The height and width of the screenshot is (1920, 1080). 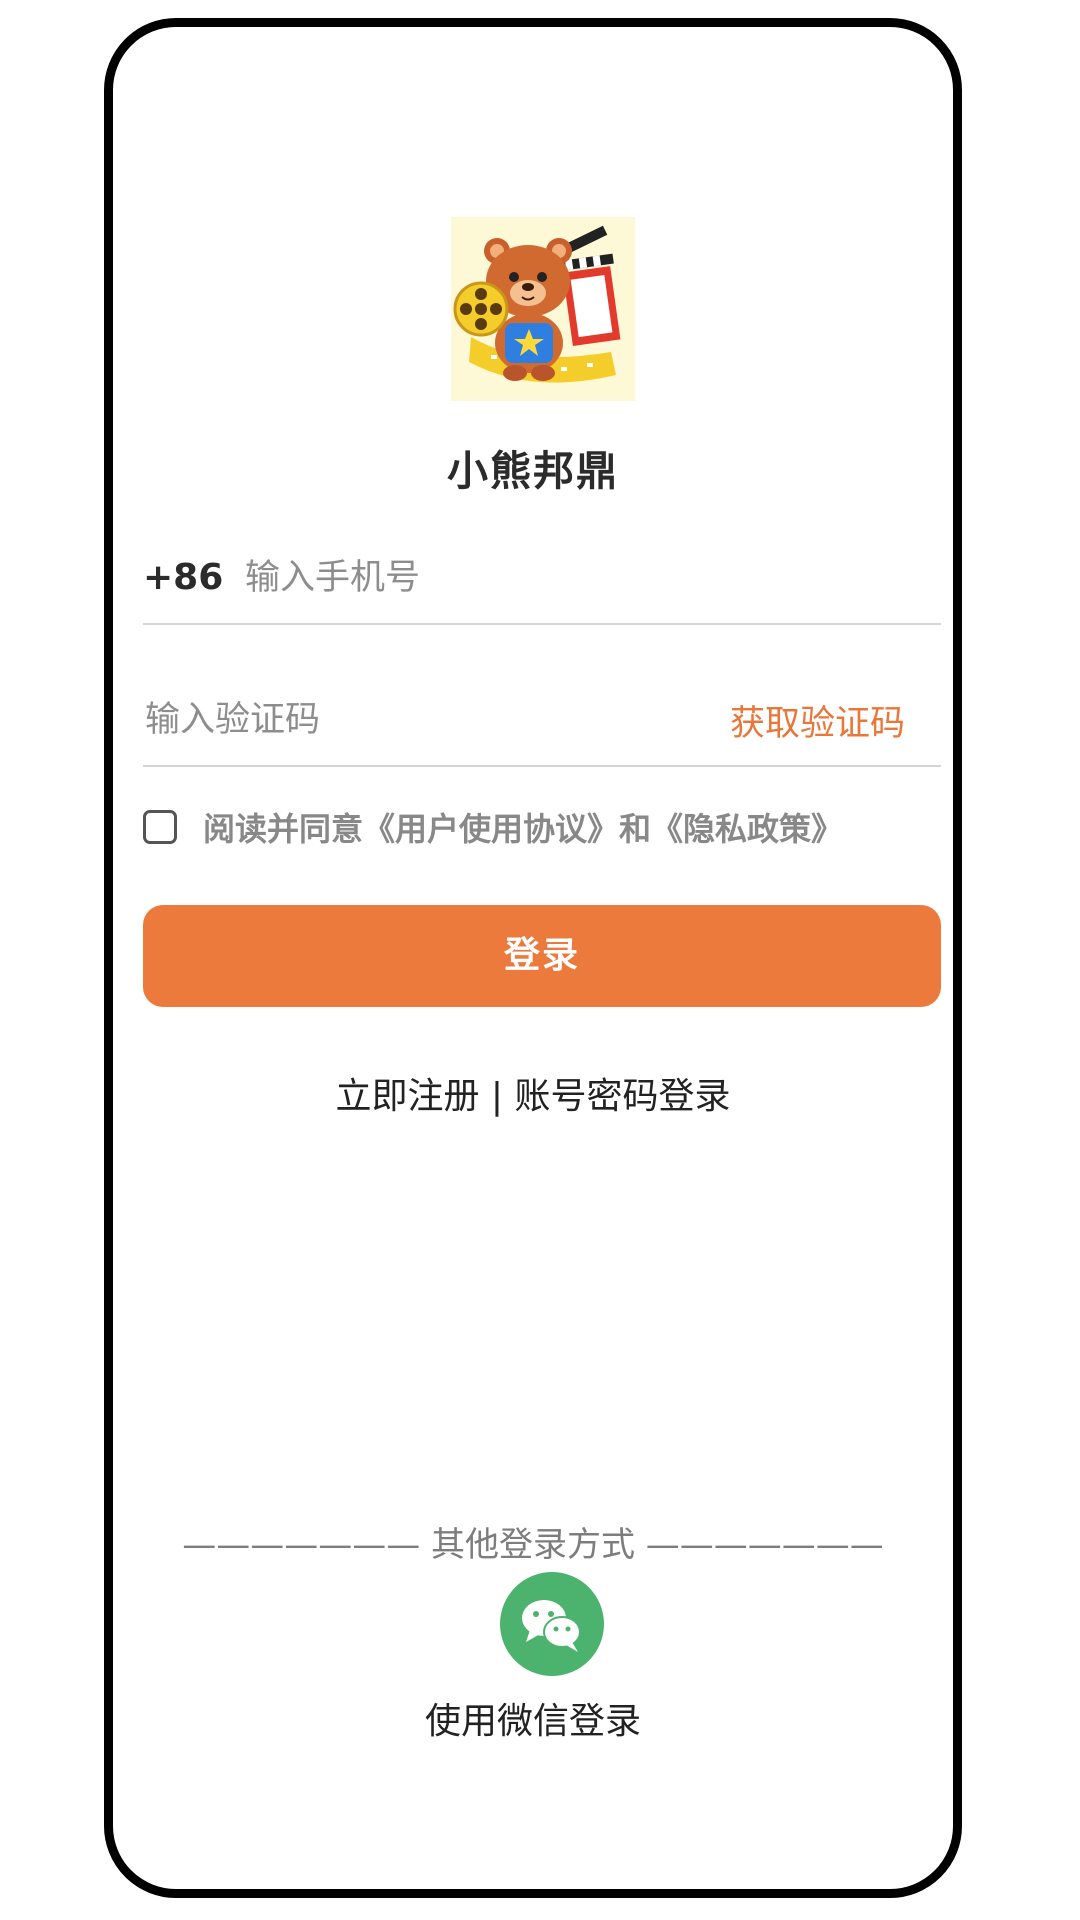 I want to click on password-login-link: 账号密码登录, so click(x=623, y=1096).